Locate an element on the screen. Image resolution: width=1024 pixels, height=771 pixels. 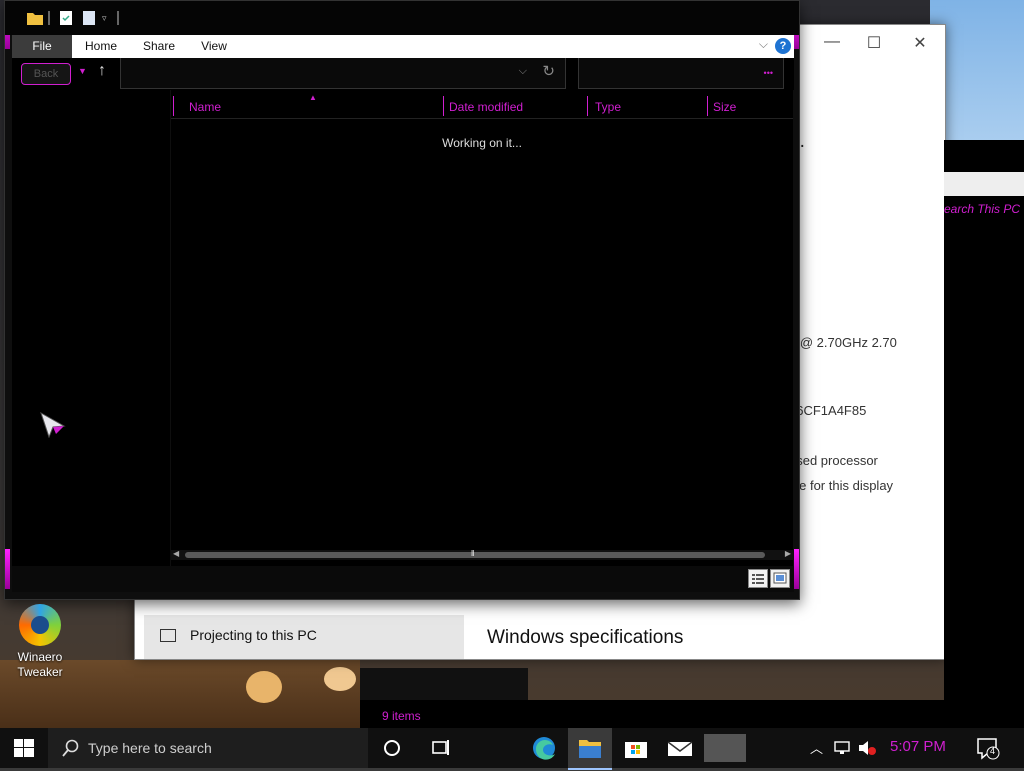
navigation-pane is located at coordinates (91, 328).